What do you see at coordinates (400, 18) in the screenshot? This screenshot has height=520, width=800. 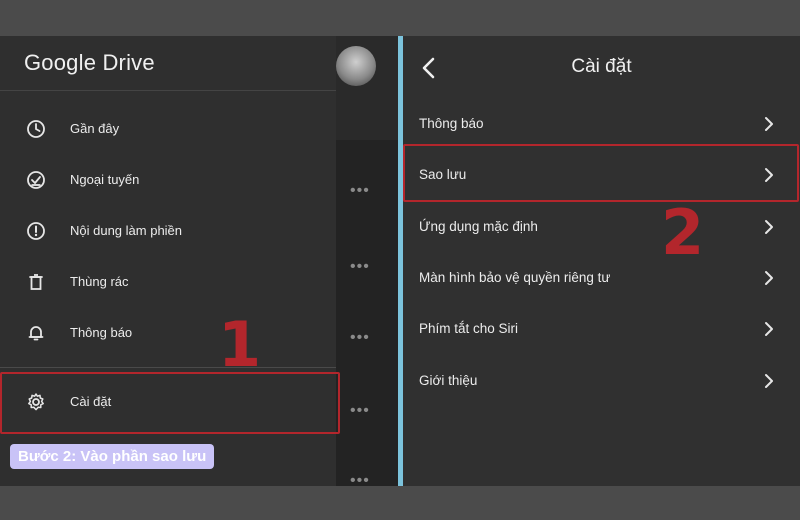 I see `top-band` at bounding box center [400, 18].